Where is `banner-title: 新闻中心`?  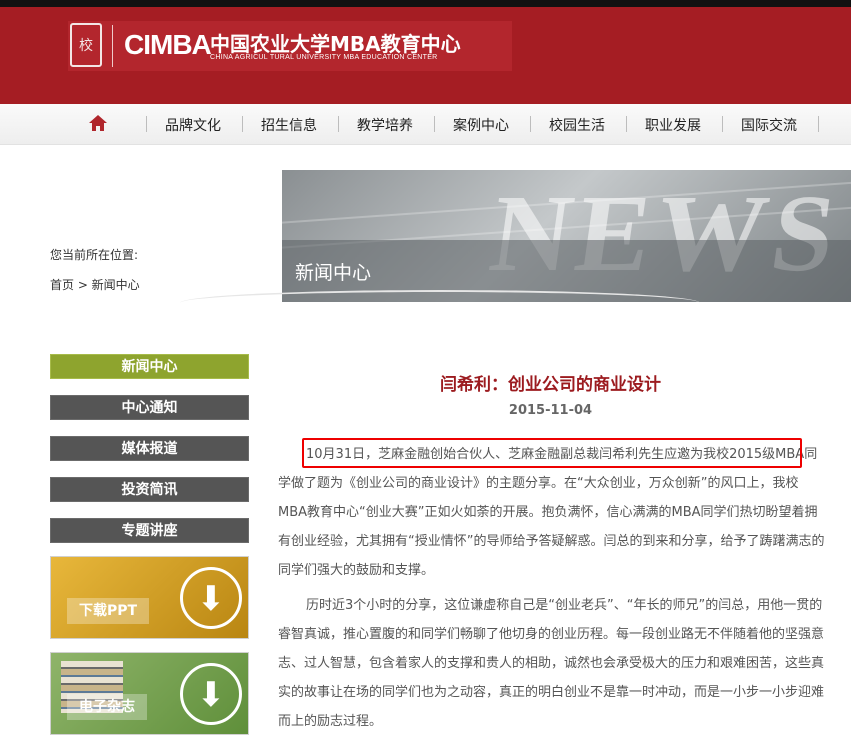
banner-title: 新闻中心 is located at coordinates (333, 273).